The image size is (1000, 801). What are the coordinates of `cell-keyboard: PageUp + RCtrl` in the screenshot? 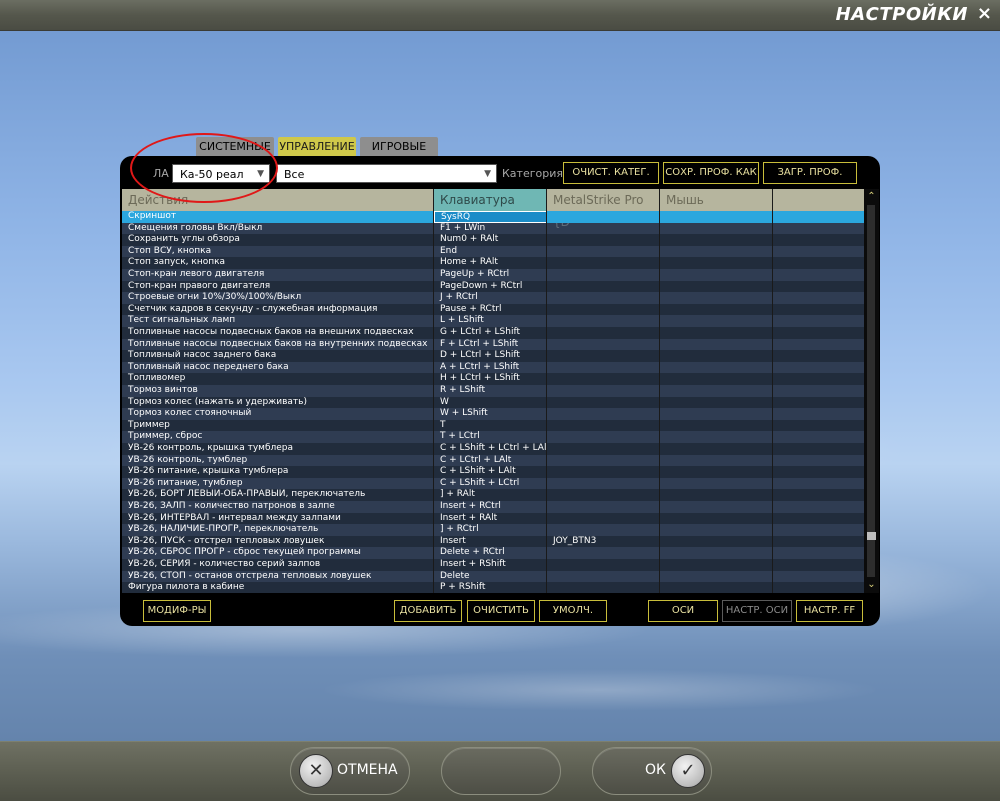 It's located at (490, 275).